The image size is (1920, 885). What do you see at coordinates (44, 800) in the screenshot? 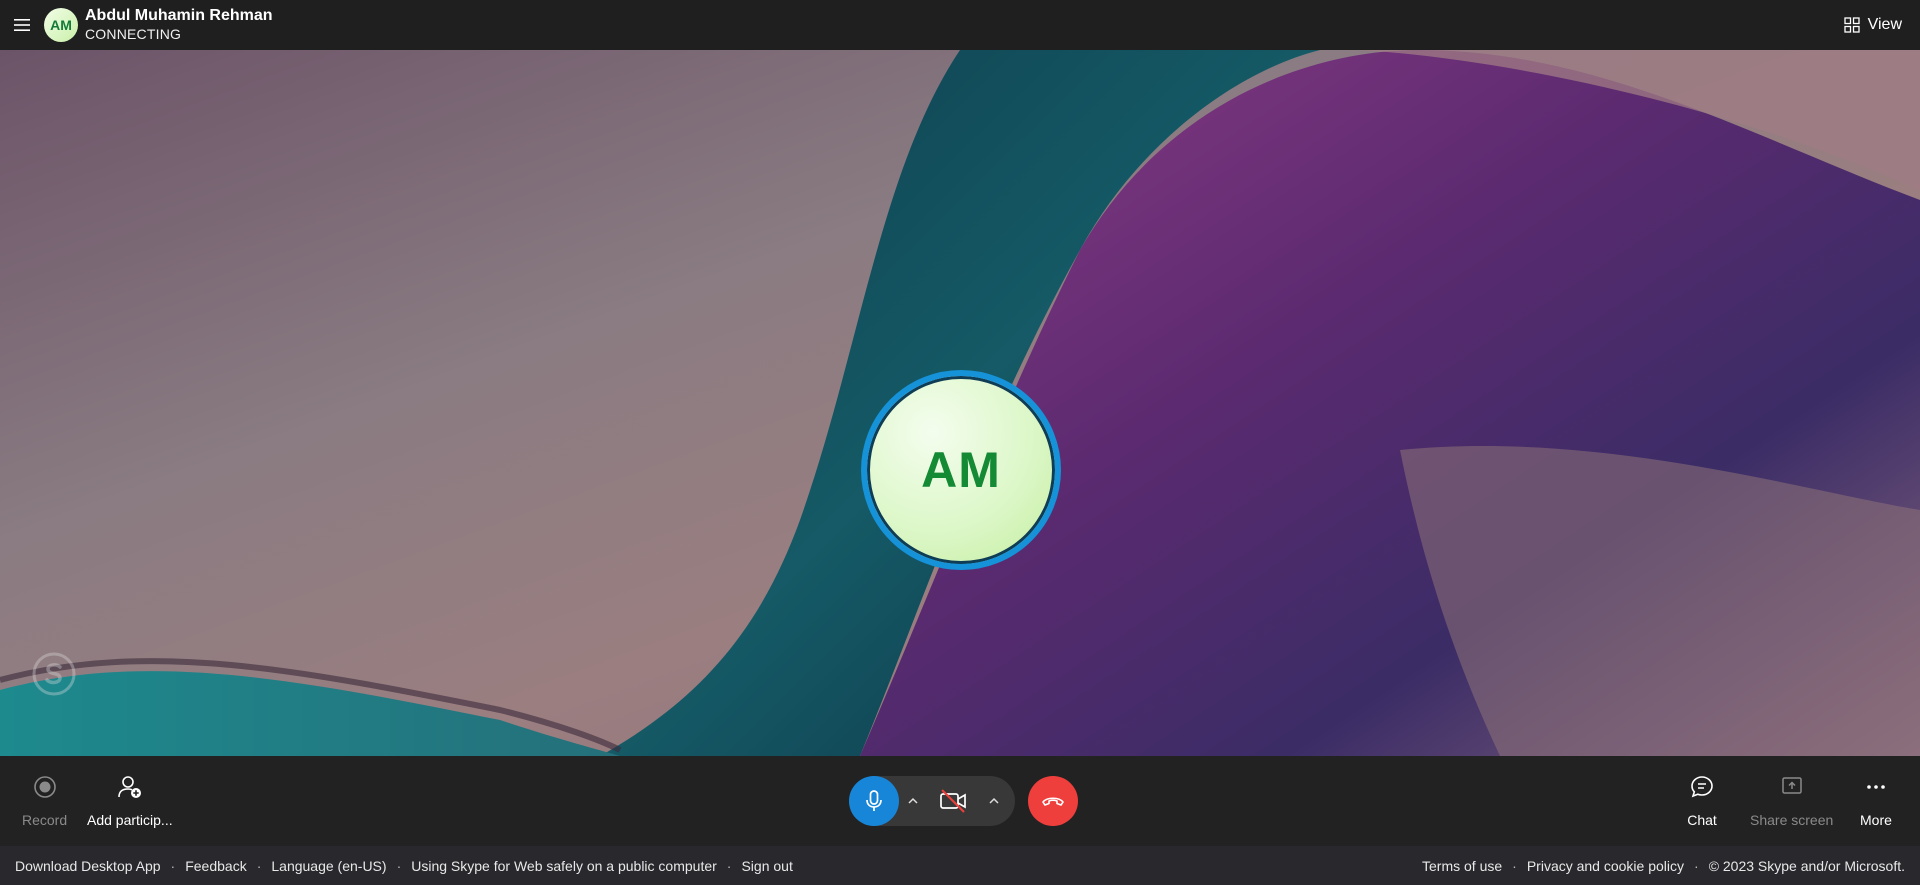
I see `record-button: Record` at bounding box center [44, 800].